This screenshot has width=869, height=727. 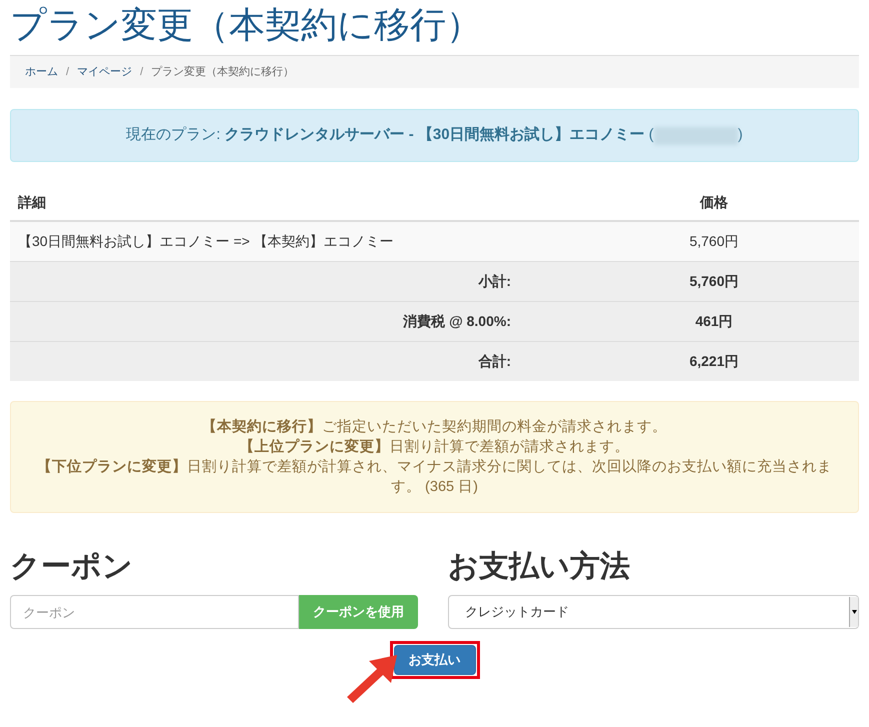 What do you see at coordinates (494, 360) in the screenshot?
I see `total-label: 合計:` at bounding box center [494, 360].